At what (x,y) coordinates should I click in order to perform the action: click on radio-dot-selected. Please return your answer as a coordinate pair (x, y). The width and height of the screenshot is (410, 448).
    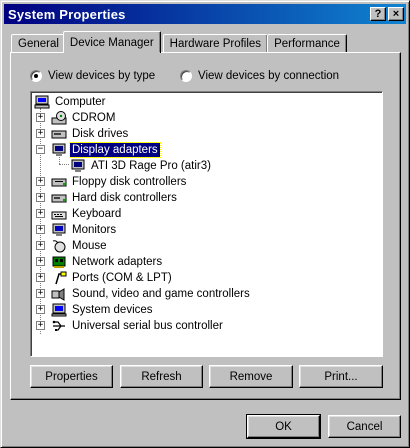
    Looking at the image, I should click on (36, 76).